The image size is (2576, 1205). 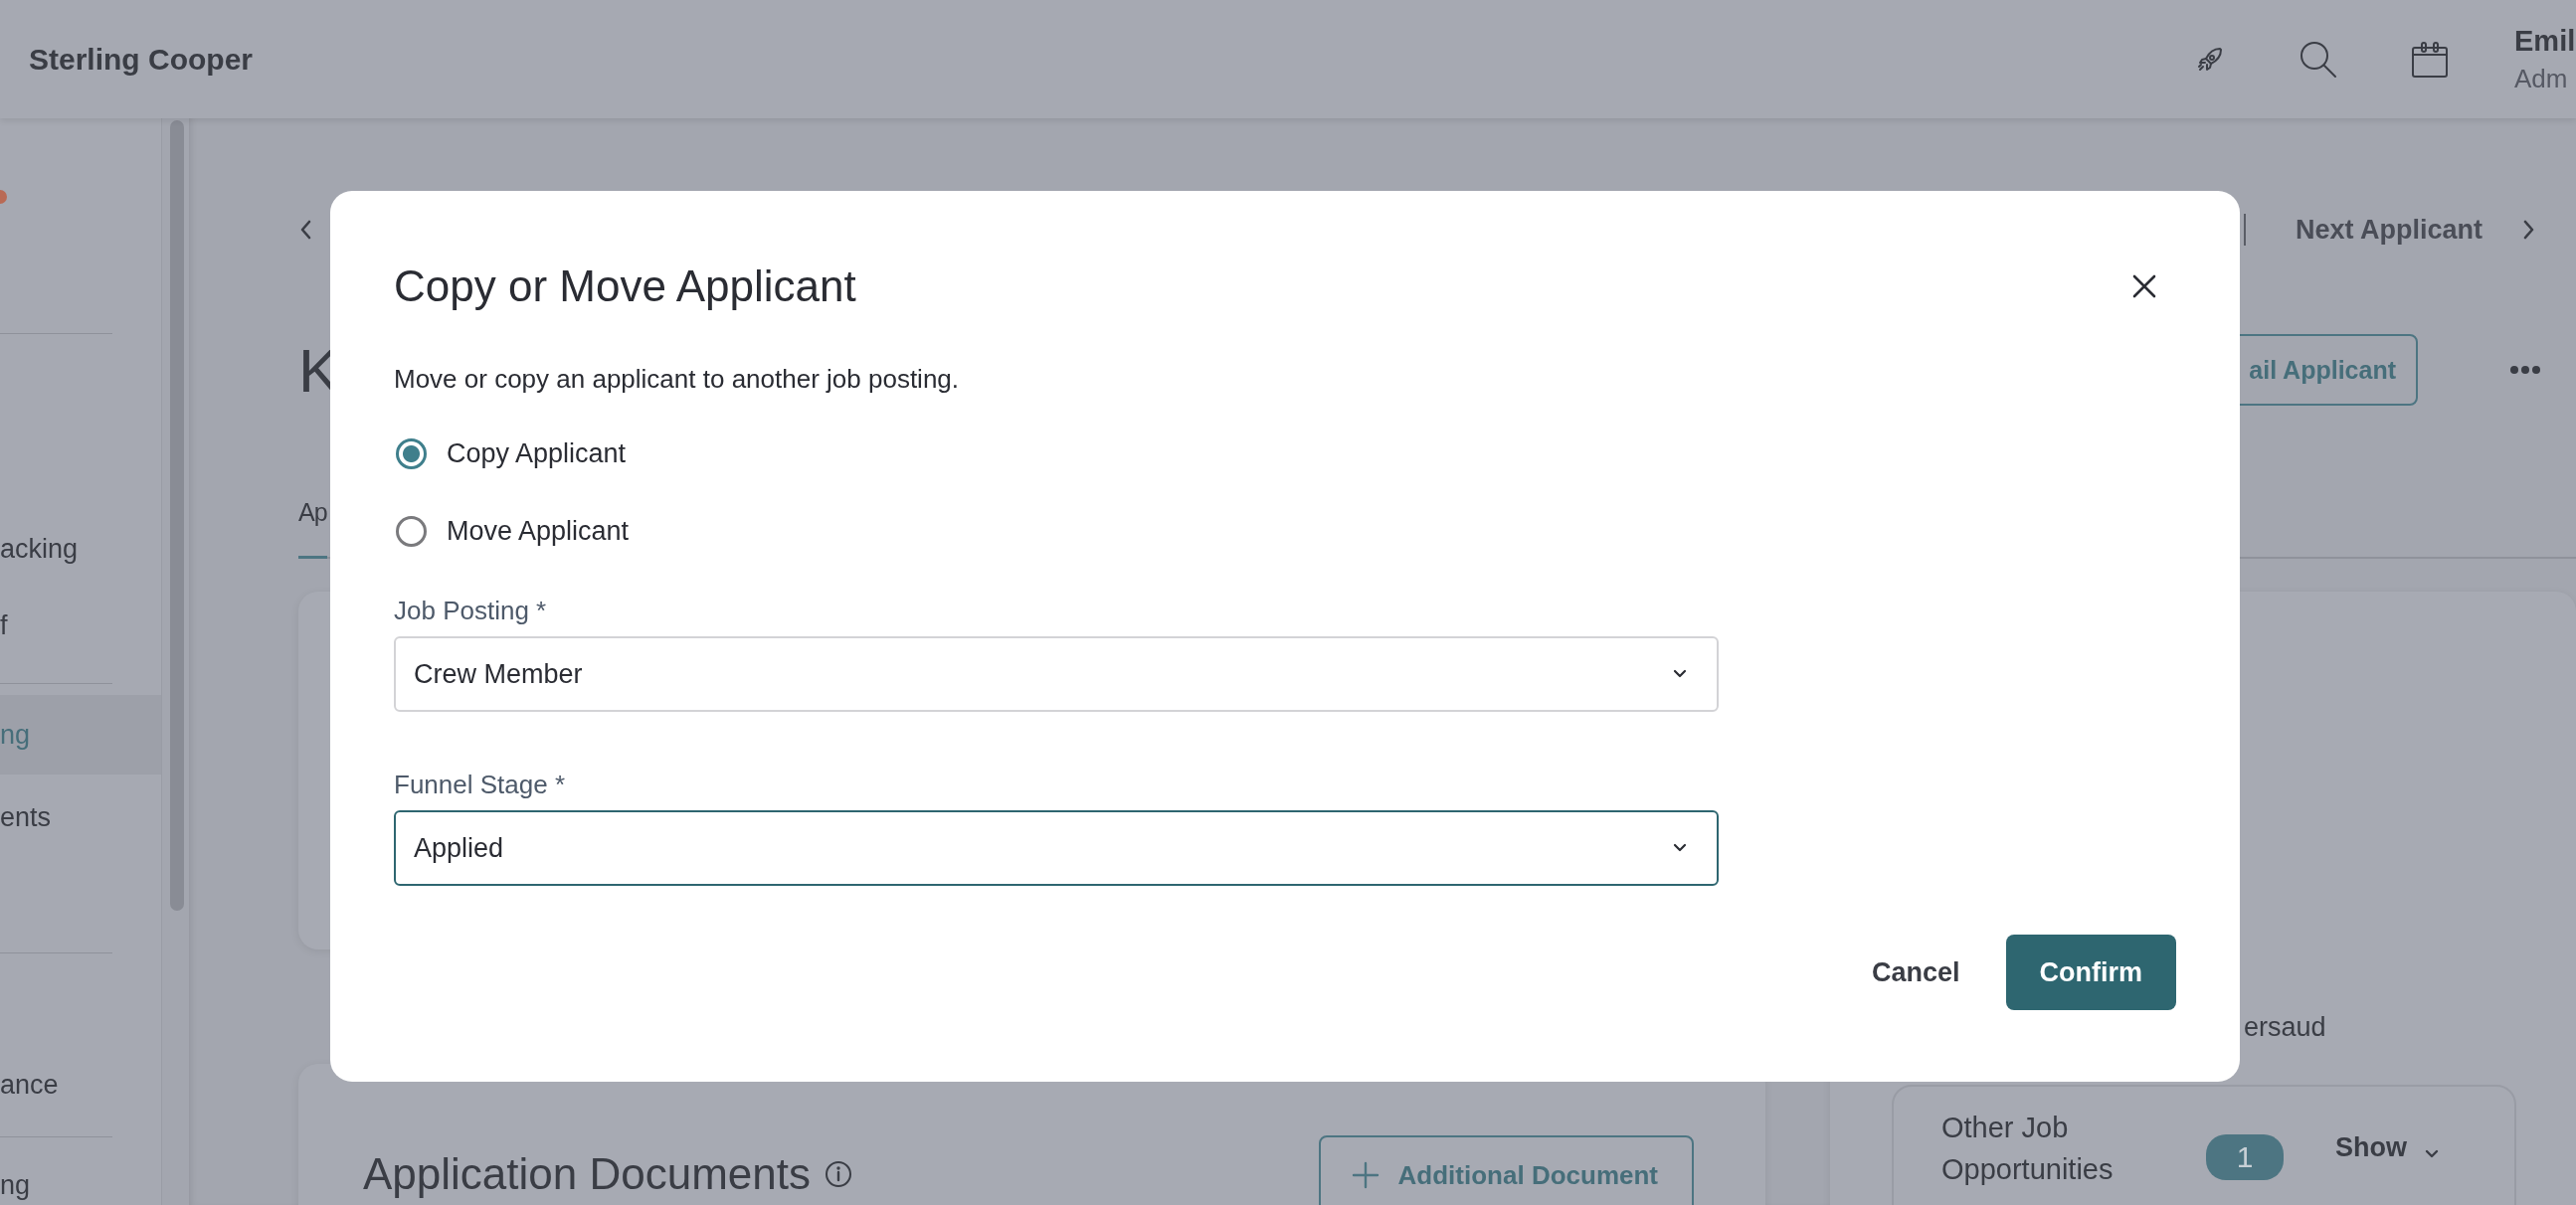 What do you see at coordinates (80, 817) in the screenshot?
I see `sidebar-item: ents` at bounding box center [80, 817].